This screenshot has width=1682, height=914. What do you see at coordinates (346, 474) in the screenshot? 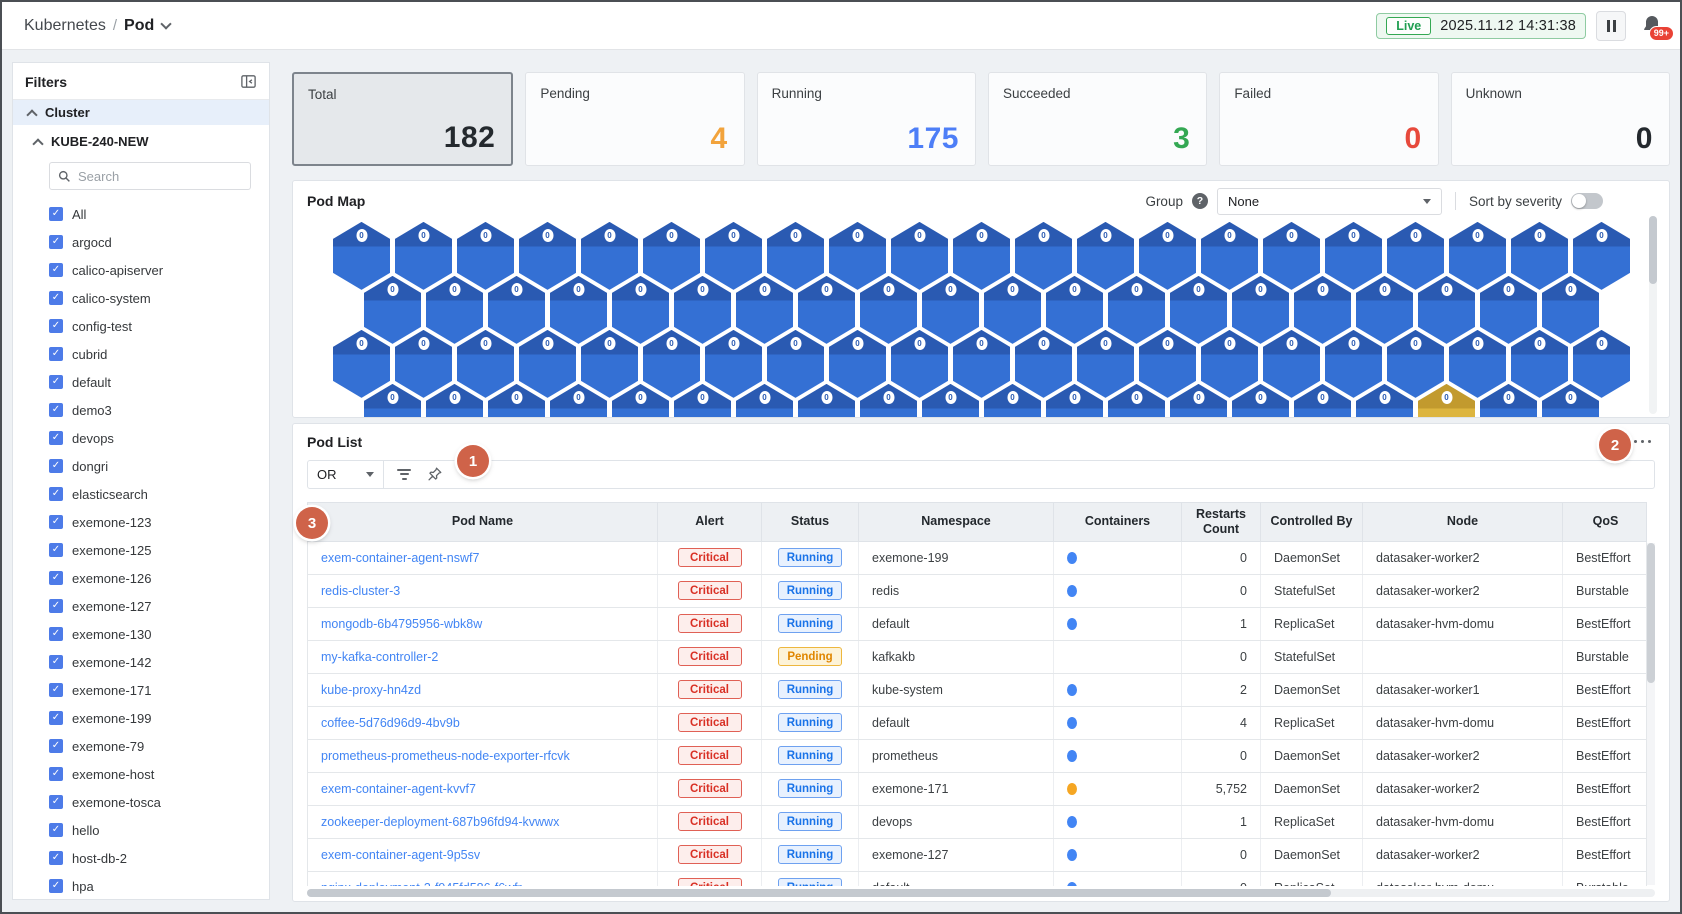
I see `filter-operator-select: OR` at bounding box center [346, 474].